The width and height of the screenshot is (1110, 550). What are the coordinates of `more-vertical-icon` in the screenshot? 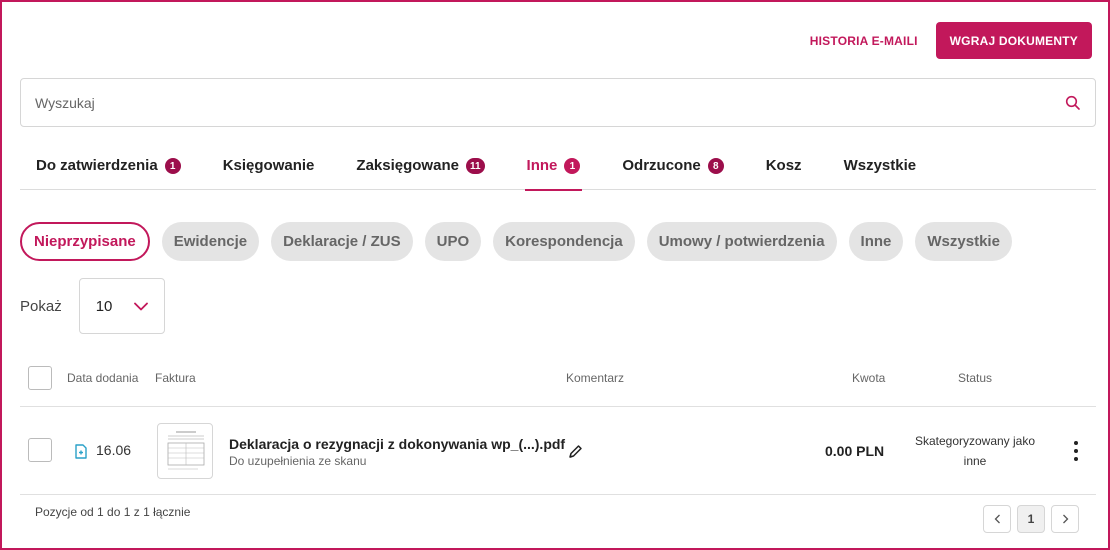 It's located at (1076, 451).